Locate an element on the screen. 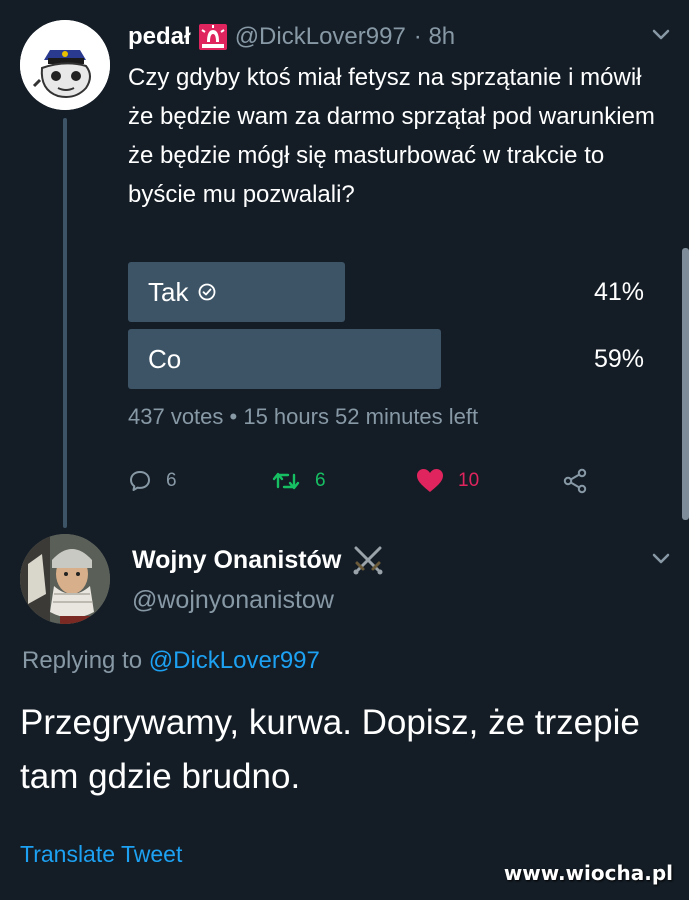  replying-to: Replying to @DickLover997 is located at coordinates (171, 661).